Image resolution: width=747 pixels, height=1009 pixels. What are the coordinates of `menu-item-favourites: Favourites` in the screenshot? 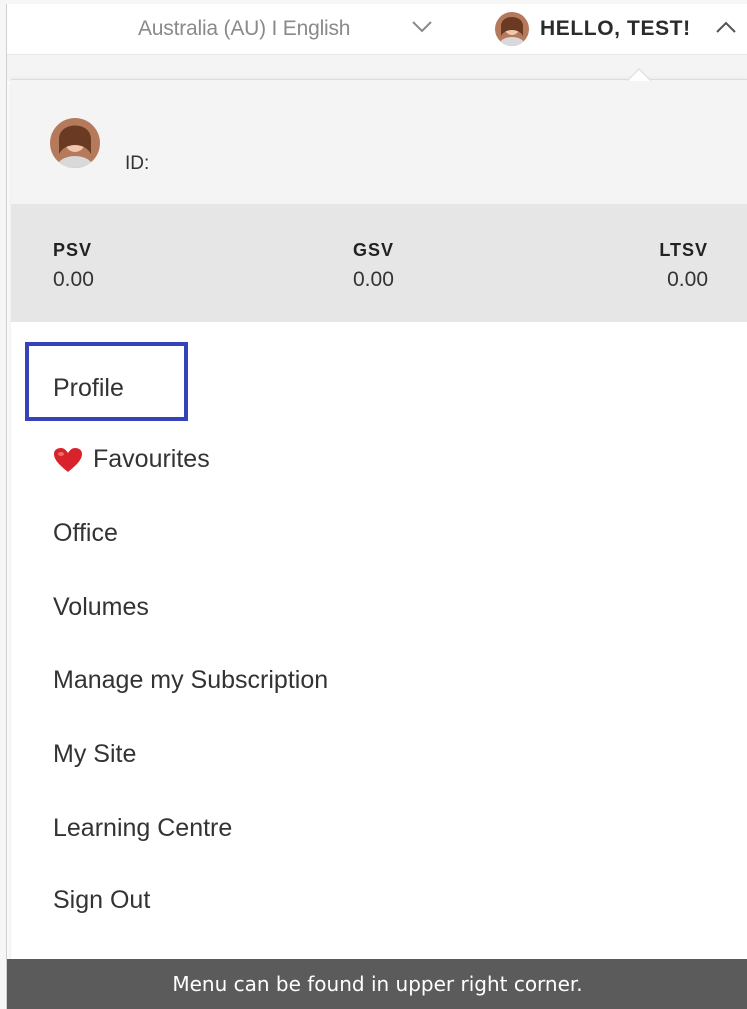 It's located at (131, 459).